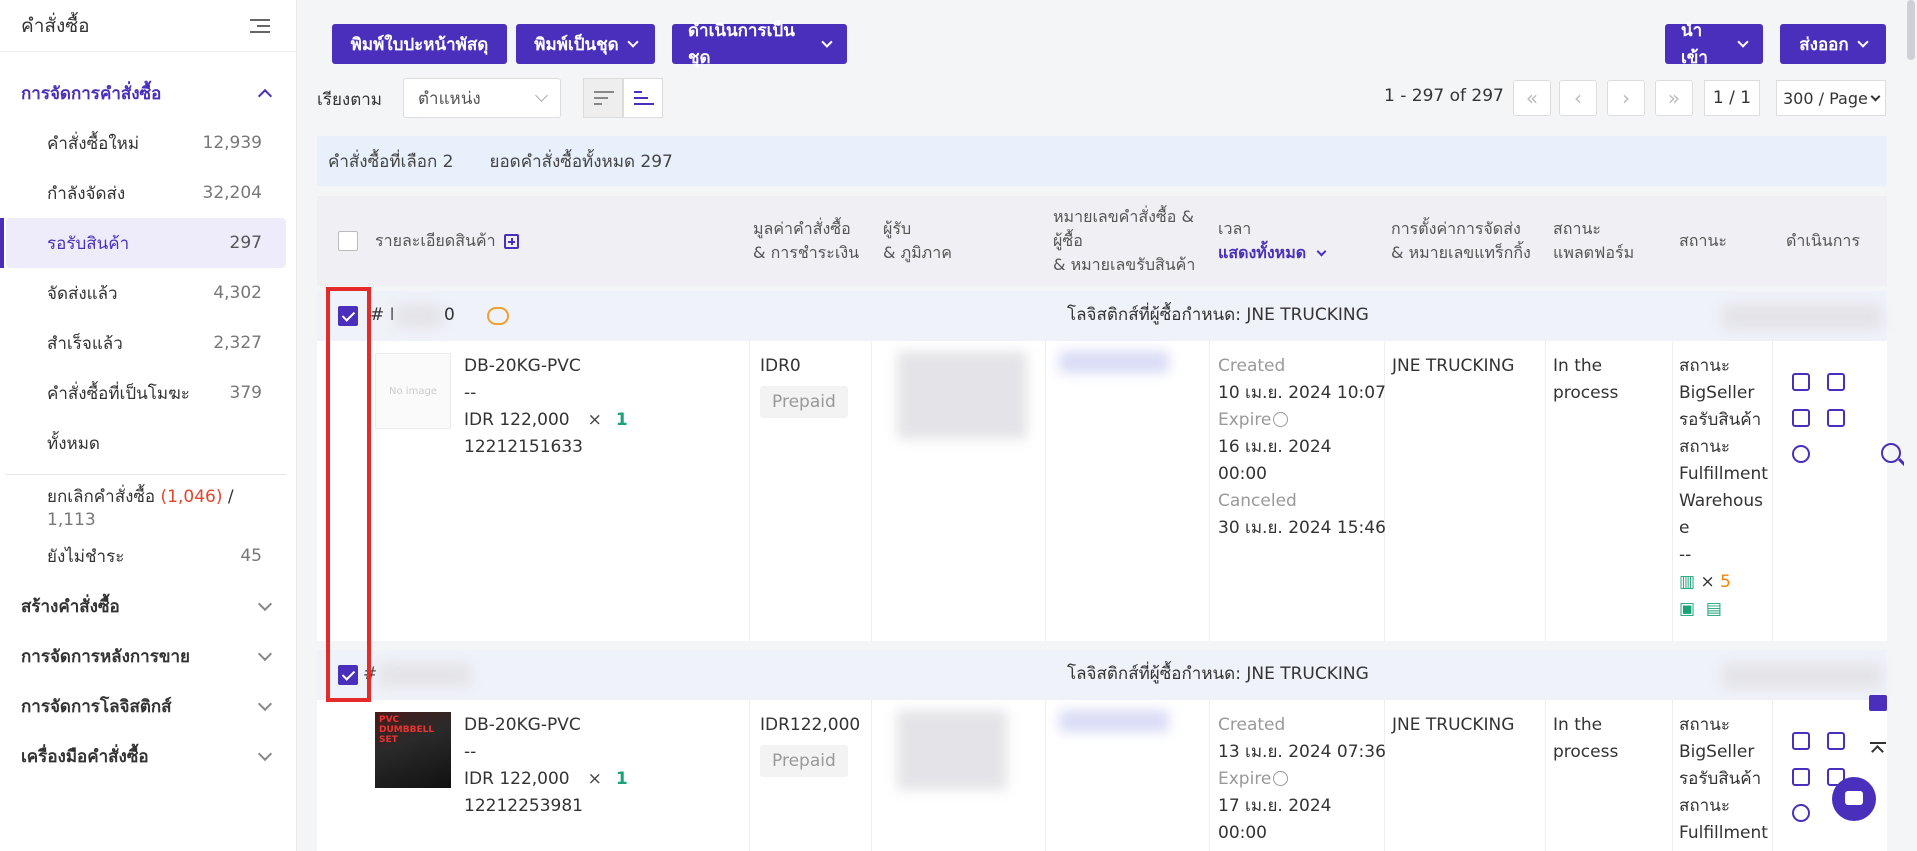 This screenshot has height=851, width=1917. I want to click on prev-page-icon: ‹, so click(1578, 98).